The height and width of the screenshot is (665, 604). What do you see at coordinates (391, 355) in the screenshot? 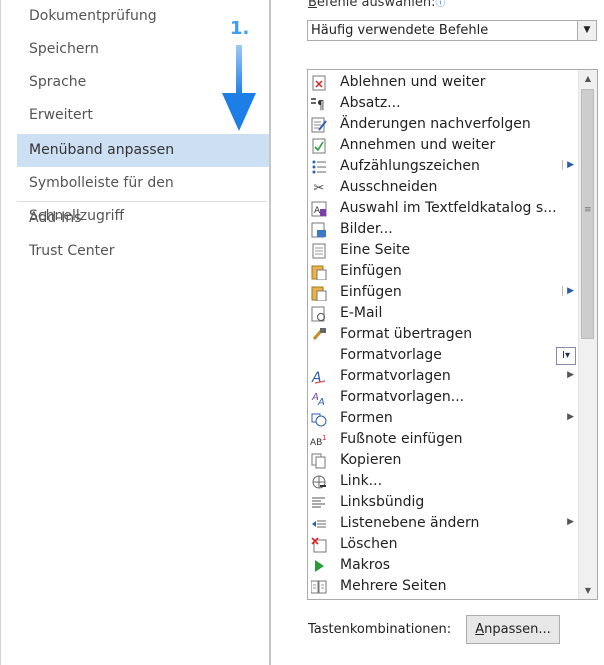
I see `list-item-label: Formatvorlage` at bounding box center [391, 355].